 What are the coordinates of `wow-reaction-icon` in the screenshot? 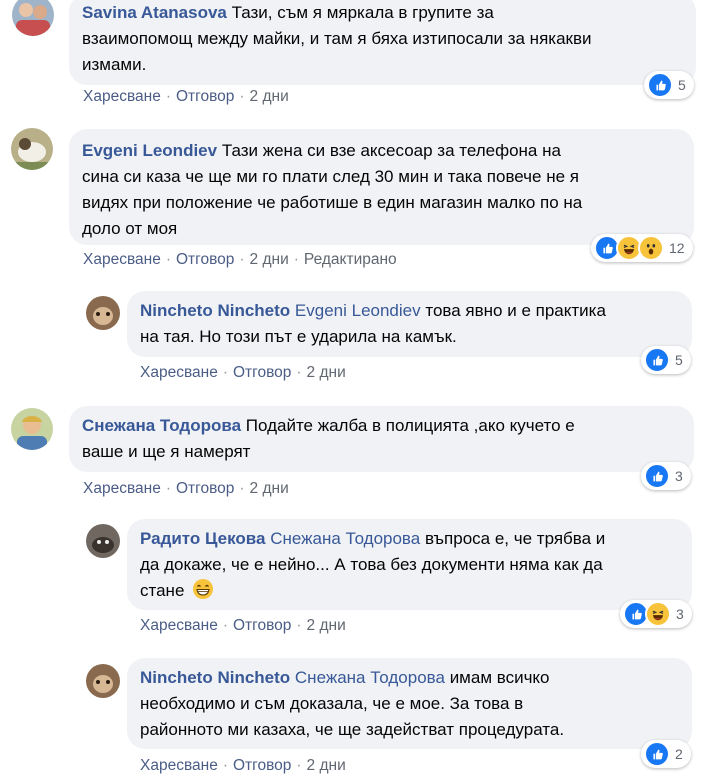 It's located at (651, 248).